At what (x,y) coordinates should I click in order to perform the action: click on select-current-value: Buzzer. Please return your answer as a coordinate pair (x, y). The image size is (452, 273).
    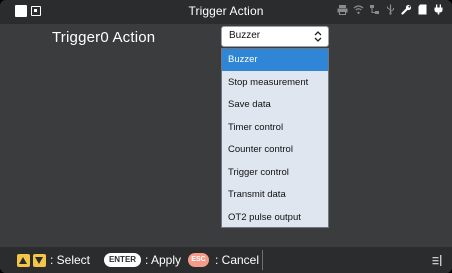
    Looking at the image, I should click on (245, 35).